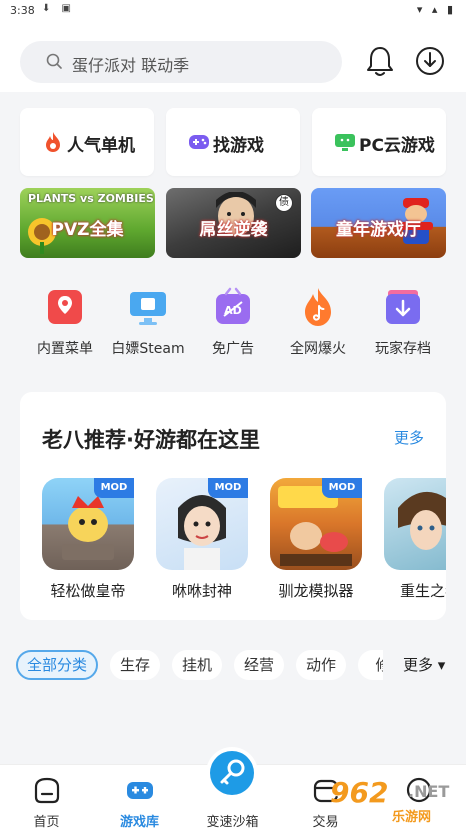 The width and height of the screenshot is (466, 830). Describe the element at coordinates (422, 591) in the screenshot. I see `game-label: 重生之我` at that location.